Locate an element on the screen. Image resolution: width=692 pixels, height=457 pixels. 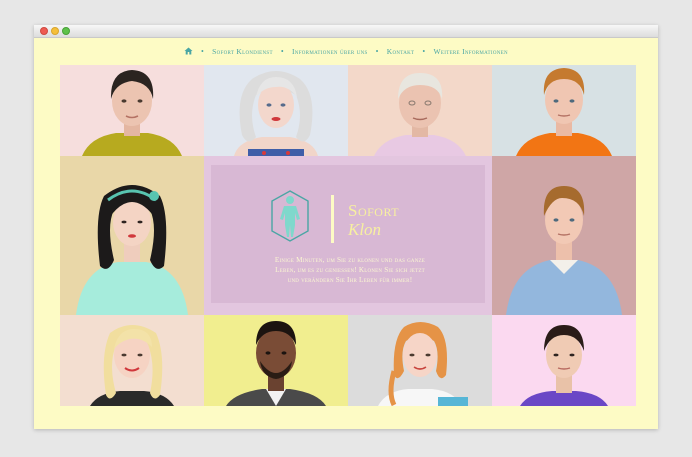
nav-item-kontakt: Kontakt is located at coordinates (401, 51).